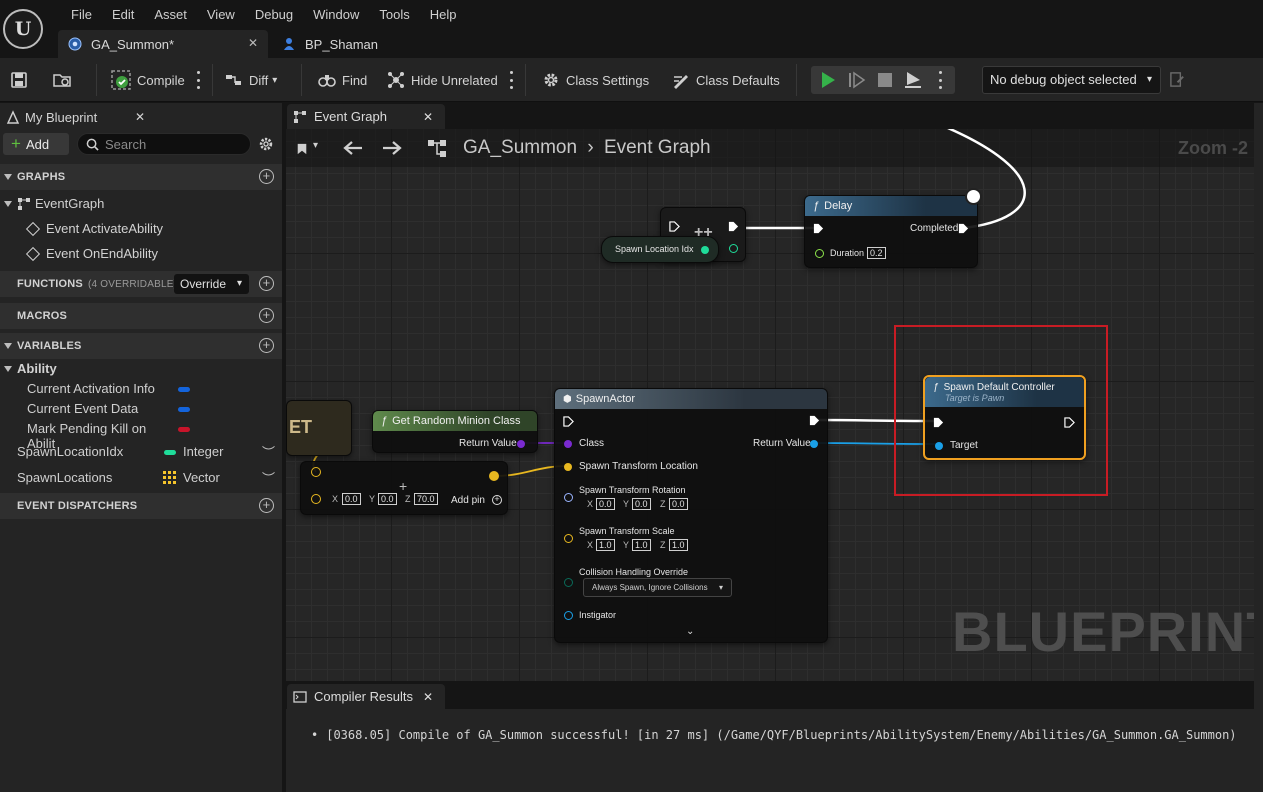  I want to click on browse-button, so click(65, 80).